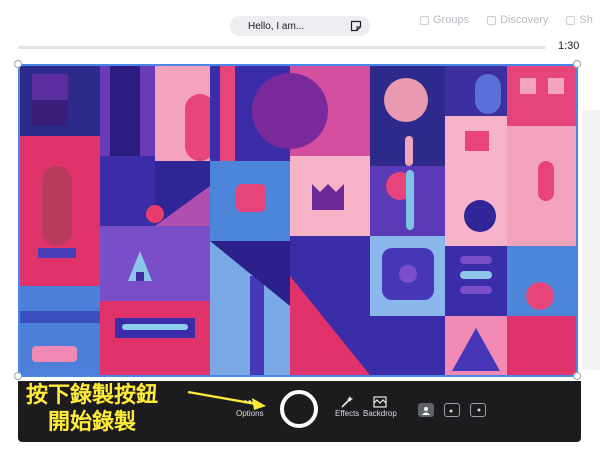 This screenshot has height=451, width=600. What do you see at coordinates (579, 20) in the screenshot?
I see `share-nav-item: Sh` at bounding box center [579, 20].